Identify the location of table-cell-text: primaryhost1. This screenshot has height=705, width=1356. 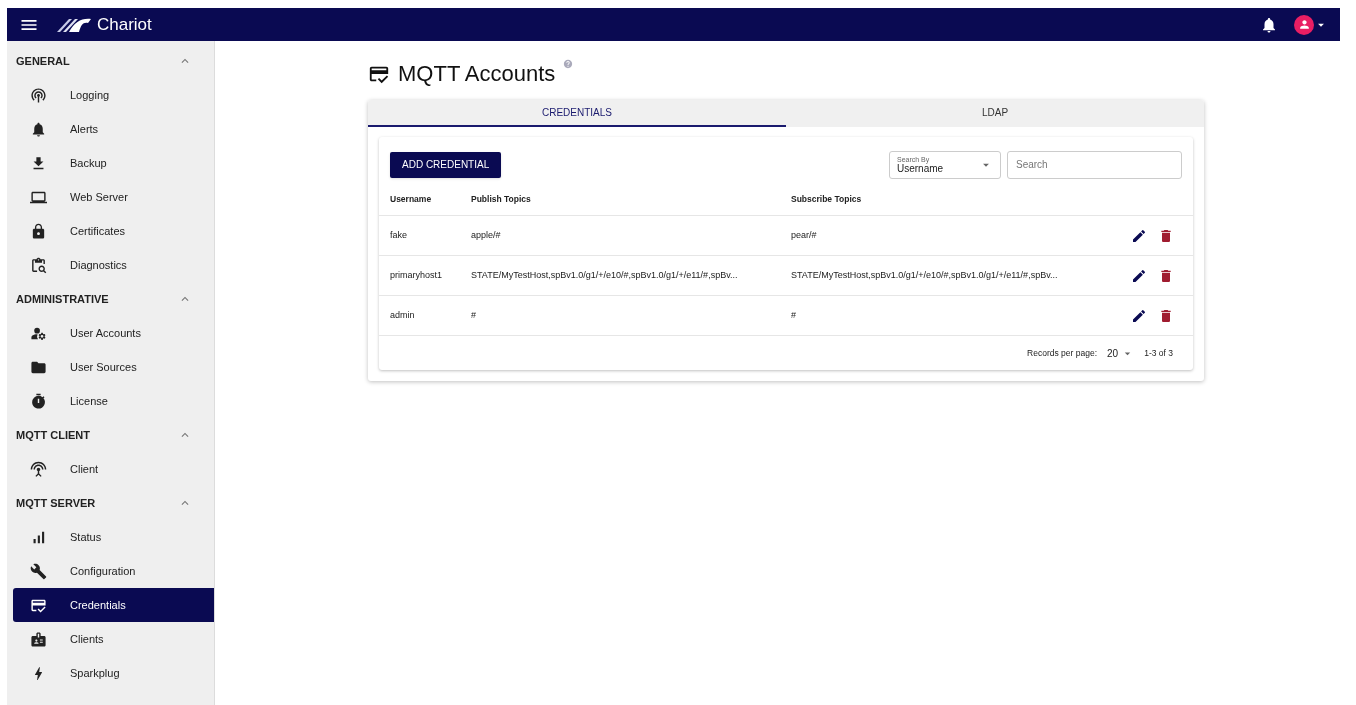
(417, 275).